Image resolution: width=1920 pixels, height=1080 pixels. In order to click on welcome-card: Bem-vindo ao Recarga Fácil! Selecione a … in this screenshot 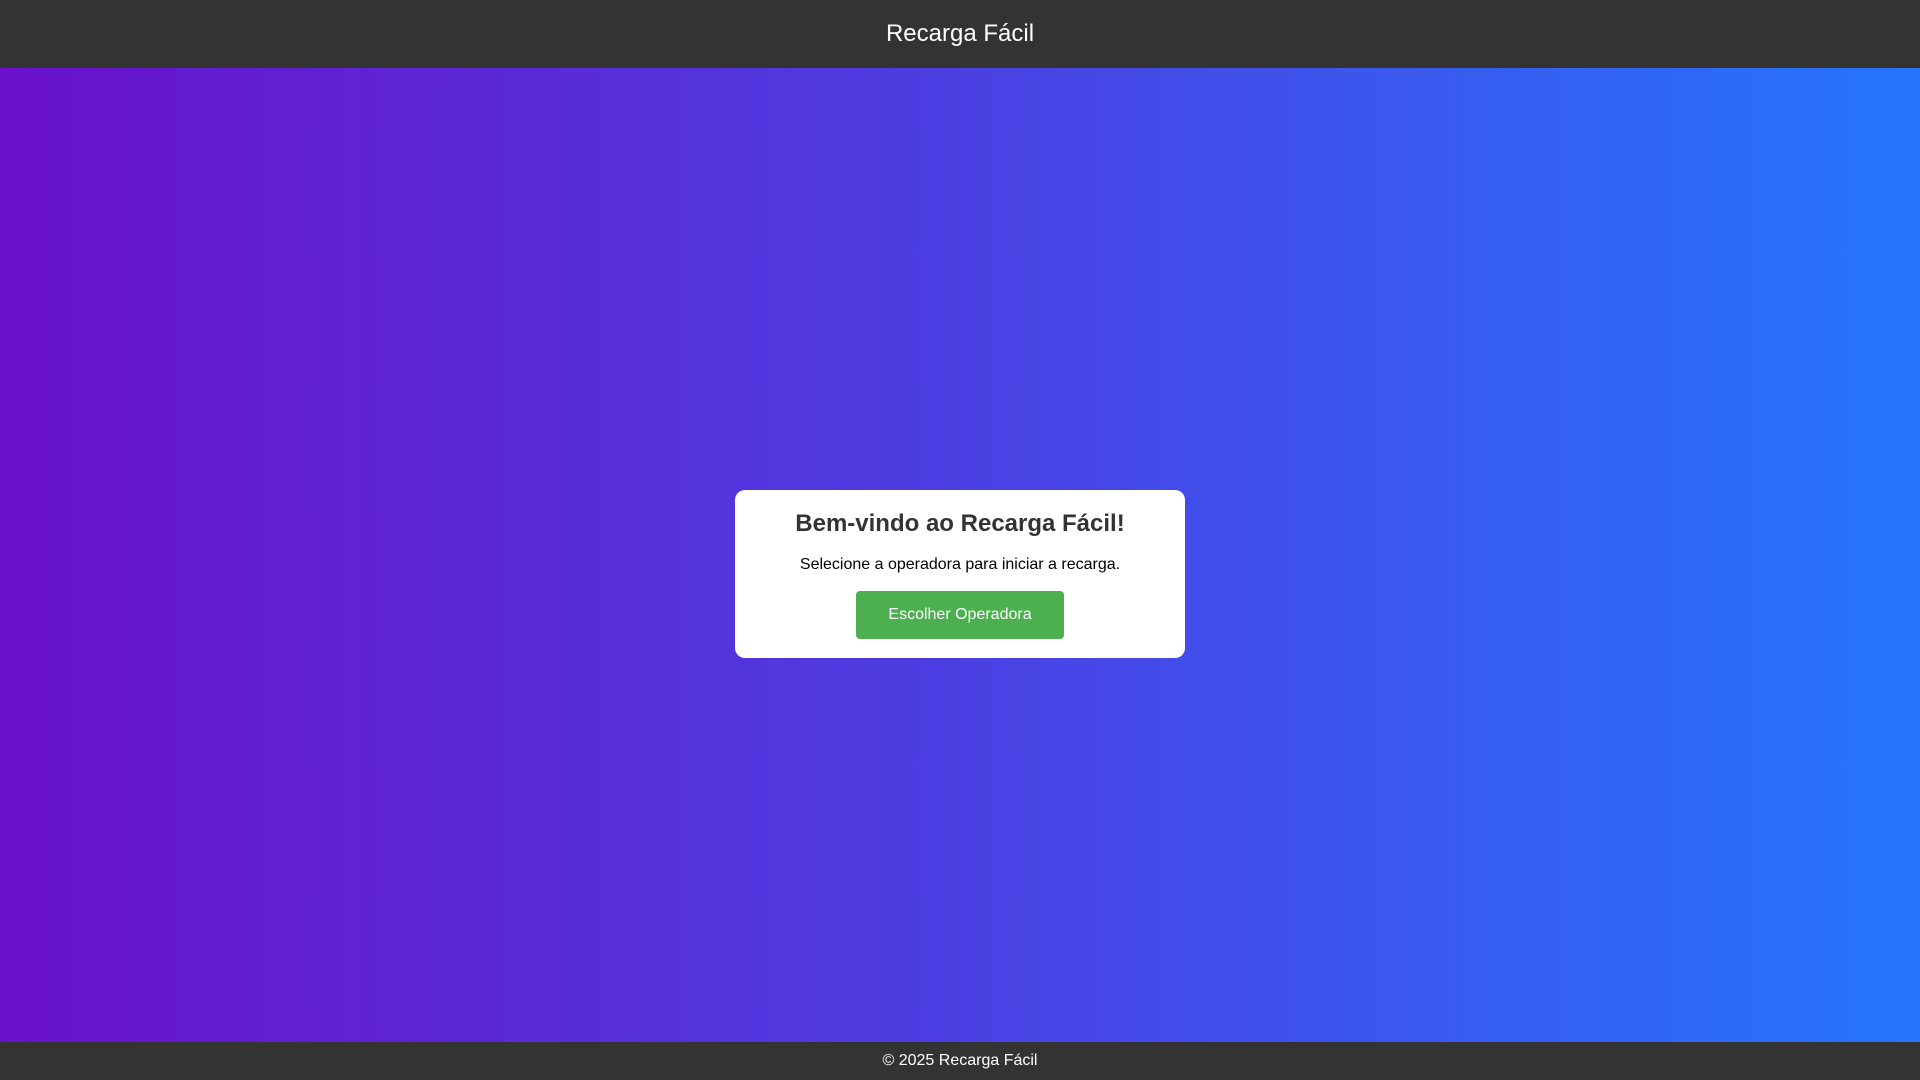, I will do `click(960, 574)`.